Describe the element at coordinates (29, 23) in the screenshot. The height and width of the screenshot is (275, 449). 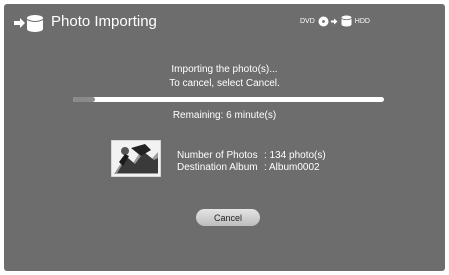
I see `import-to-drive-icon` at that location.